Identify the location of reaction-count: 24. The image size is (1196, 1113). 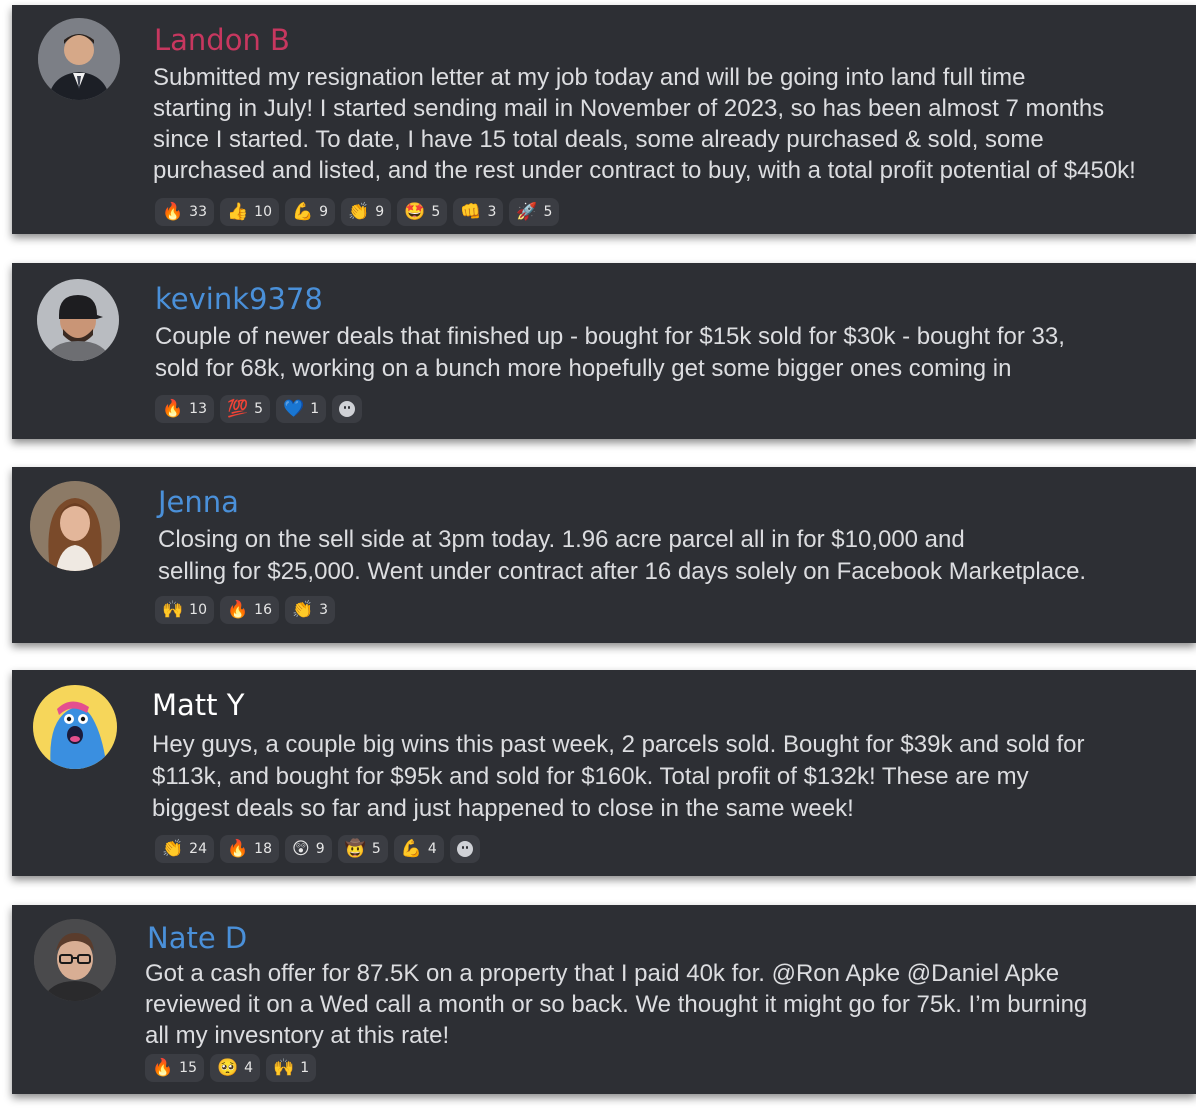
(198, 849).